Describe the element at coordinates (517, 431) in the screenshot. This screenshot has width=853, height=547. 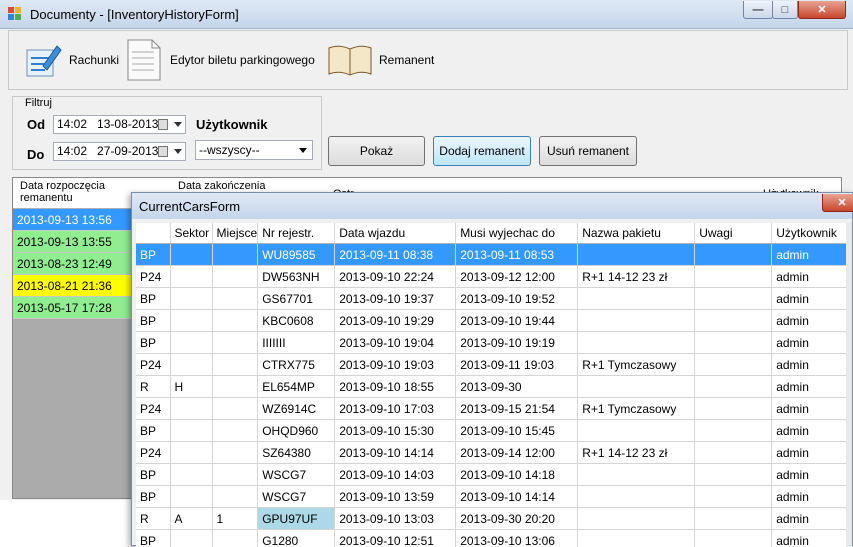
I see `table-cell: 2013-09-10 15:45` at that location.